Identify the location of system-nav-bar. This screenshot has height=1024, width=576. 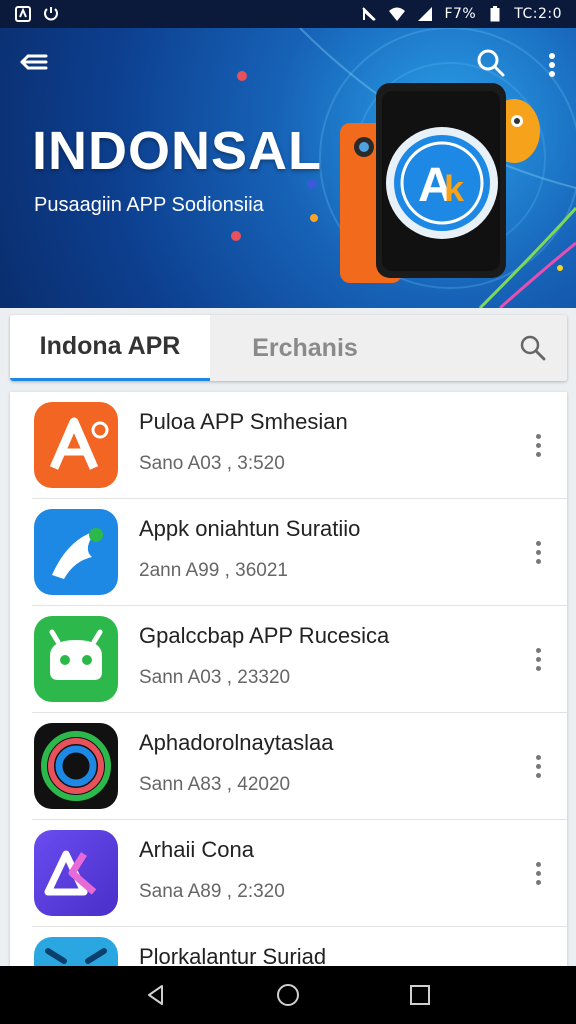
(288, 995).